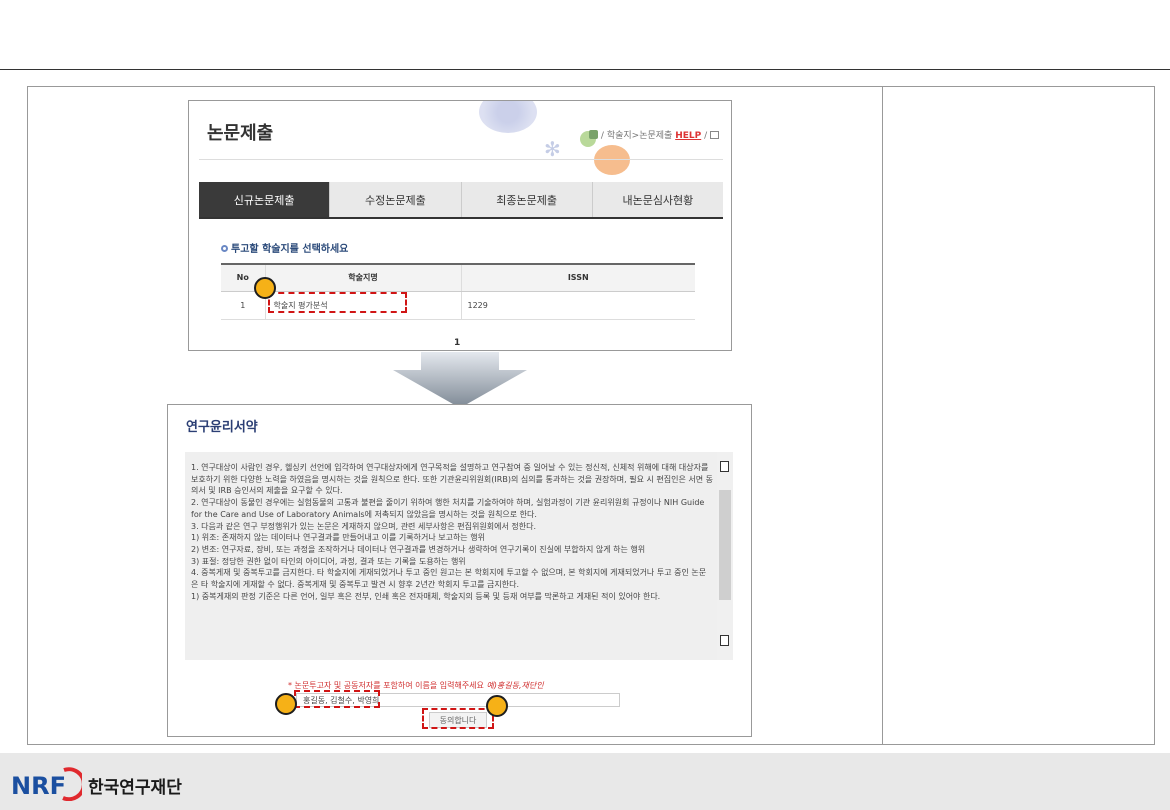 This screenshot has height=810, width=1170. Describe the element at coordinates (337, 699) in the screenshot. I see `name-input-highlight` at that location.